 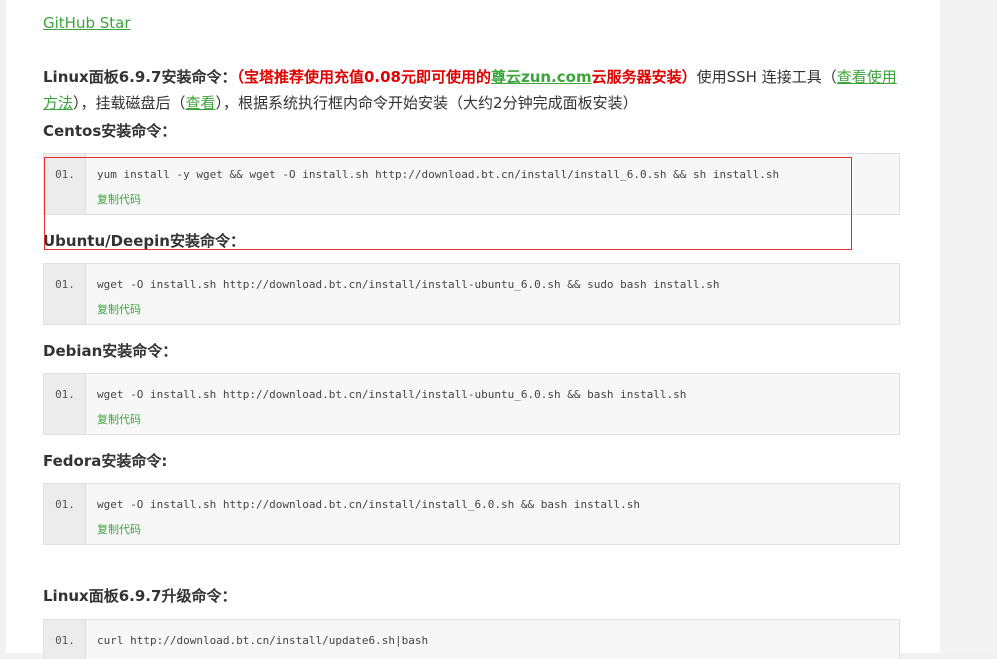 I want to click on centos-heading: Centos安装命令：, so click(x=110, y=131).